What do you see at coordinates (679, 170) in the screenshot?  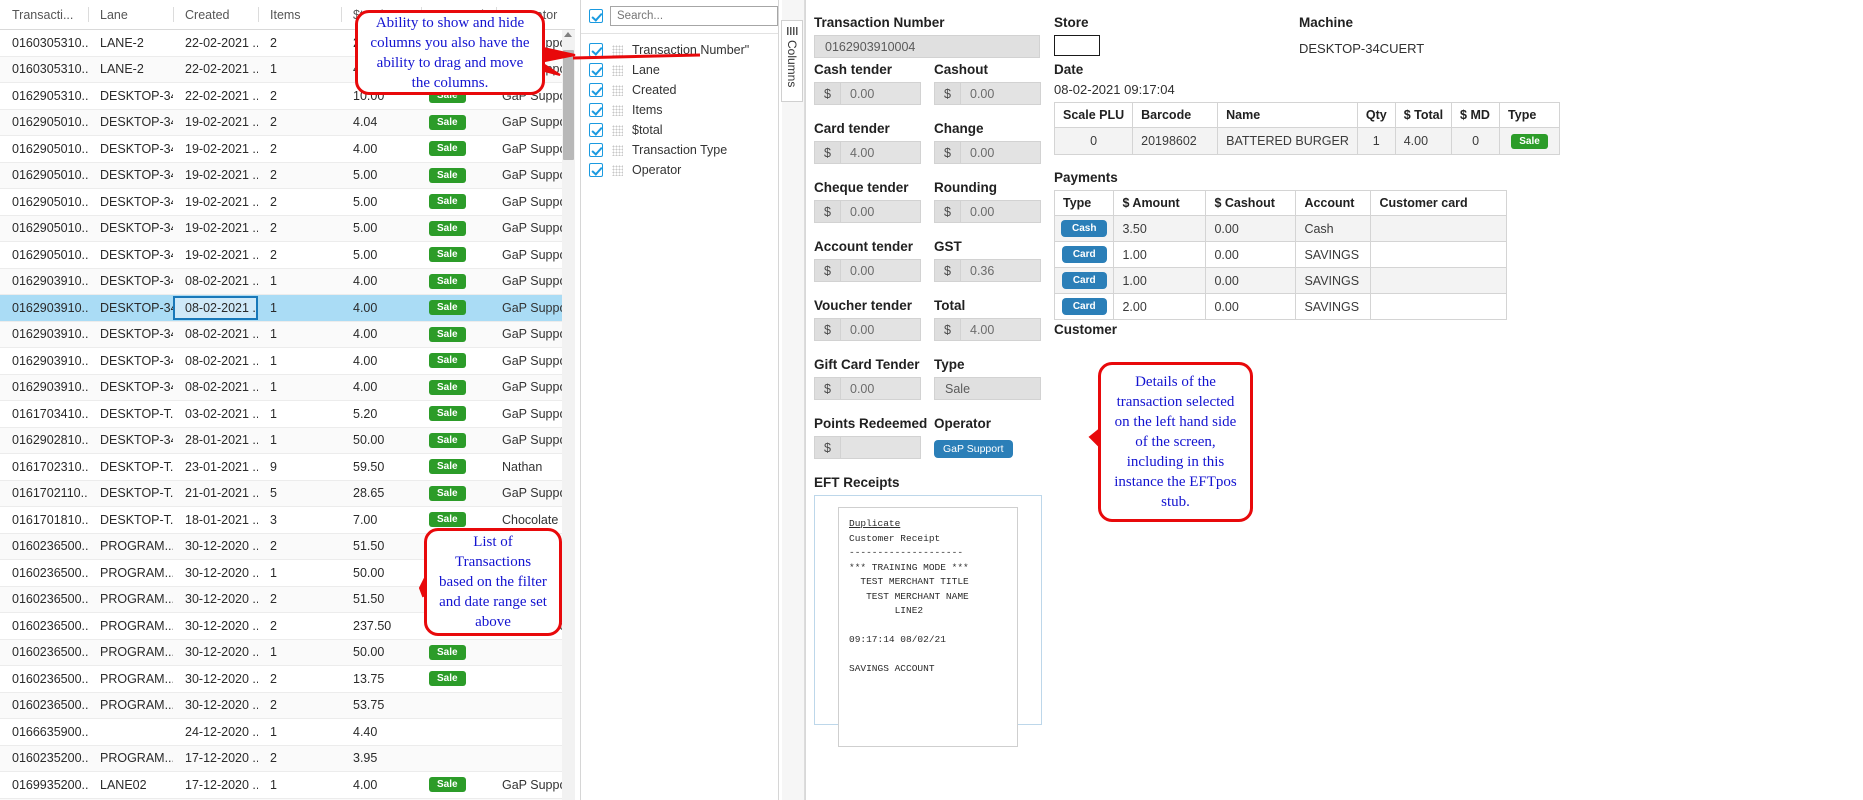 I see `column-toggle-item: Operator` at bounding box center [679, 170].